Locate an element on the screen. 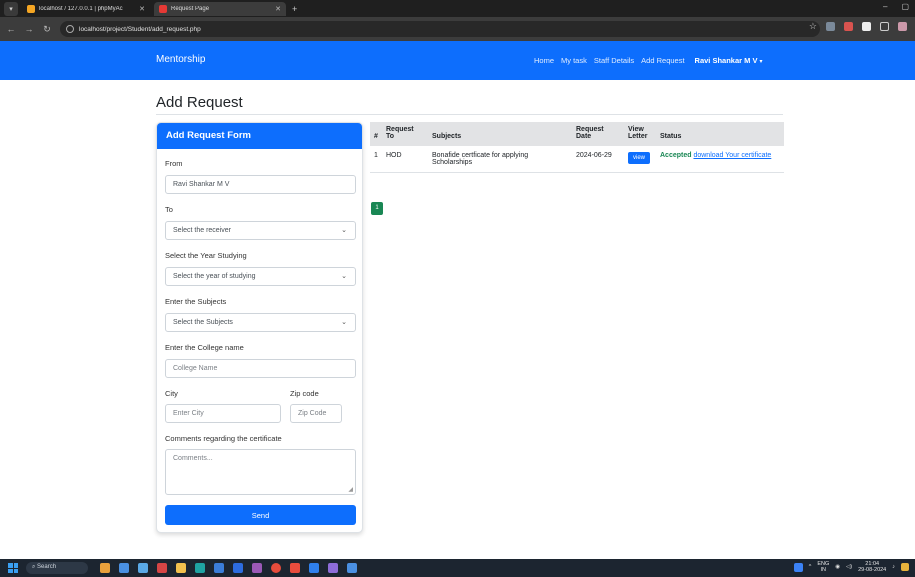 The width and height of the screenshot is (915, 577). zip-placeholder: Zip Code is located at coordinates (312, 413).